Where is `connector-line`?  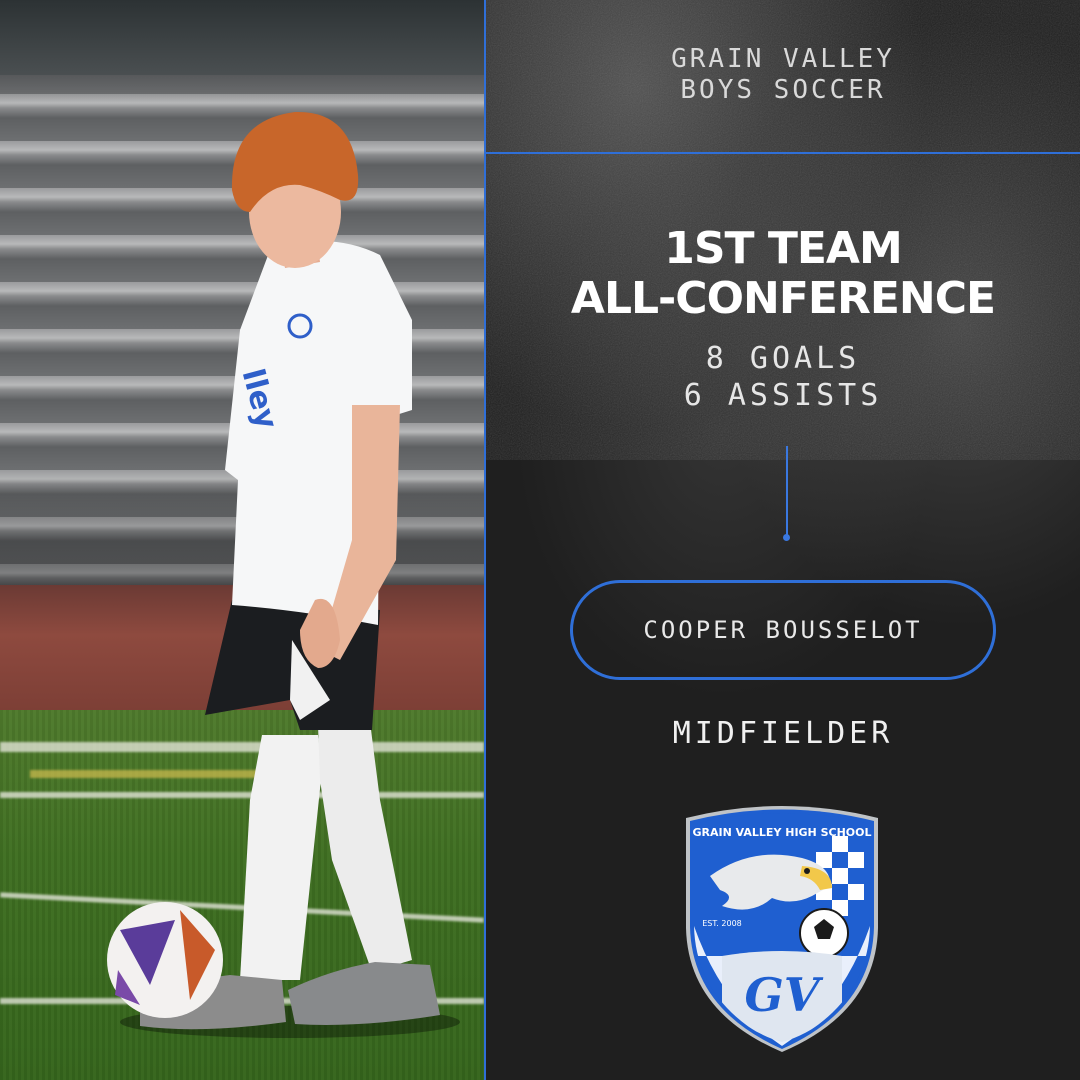
connector-line is located at coordinates (787, 491).